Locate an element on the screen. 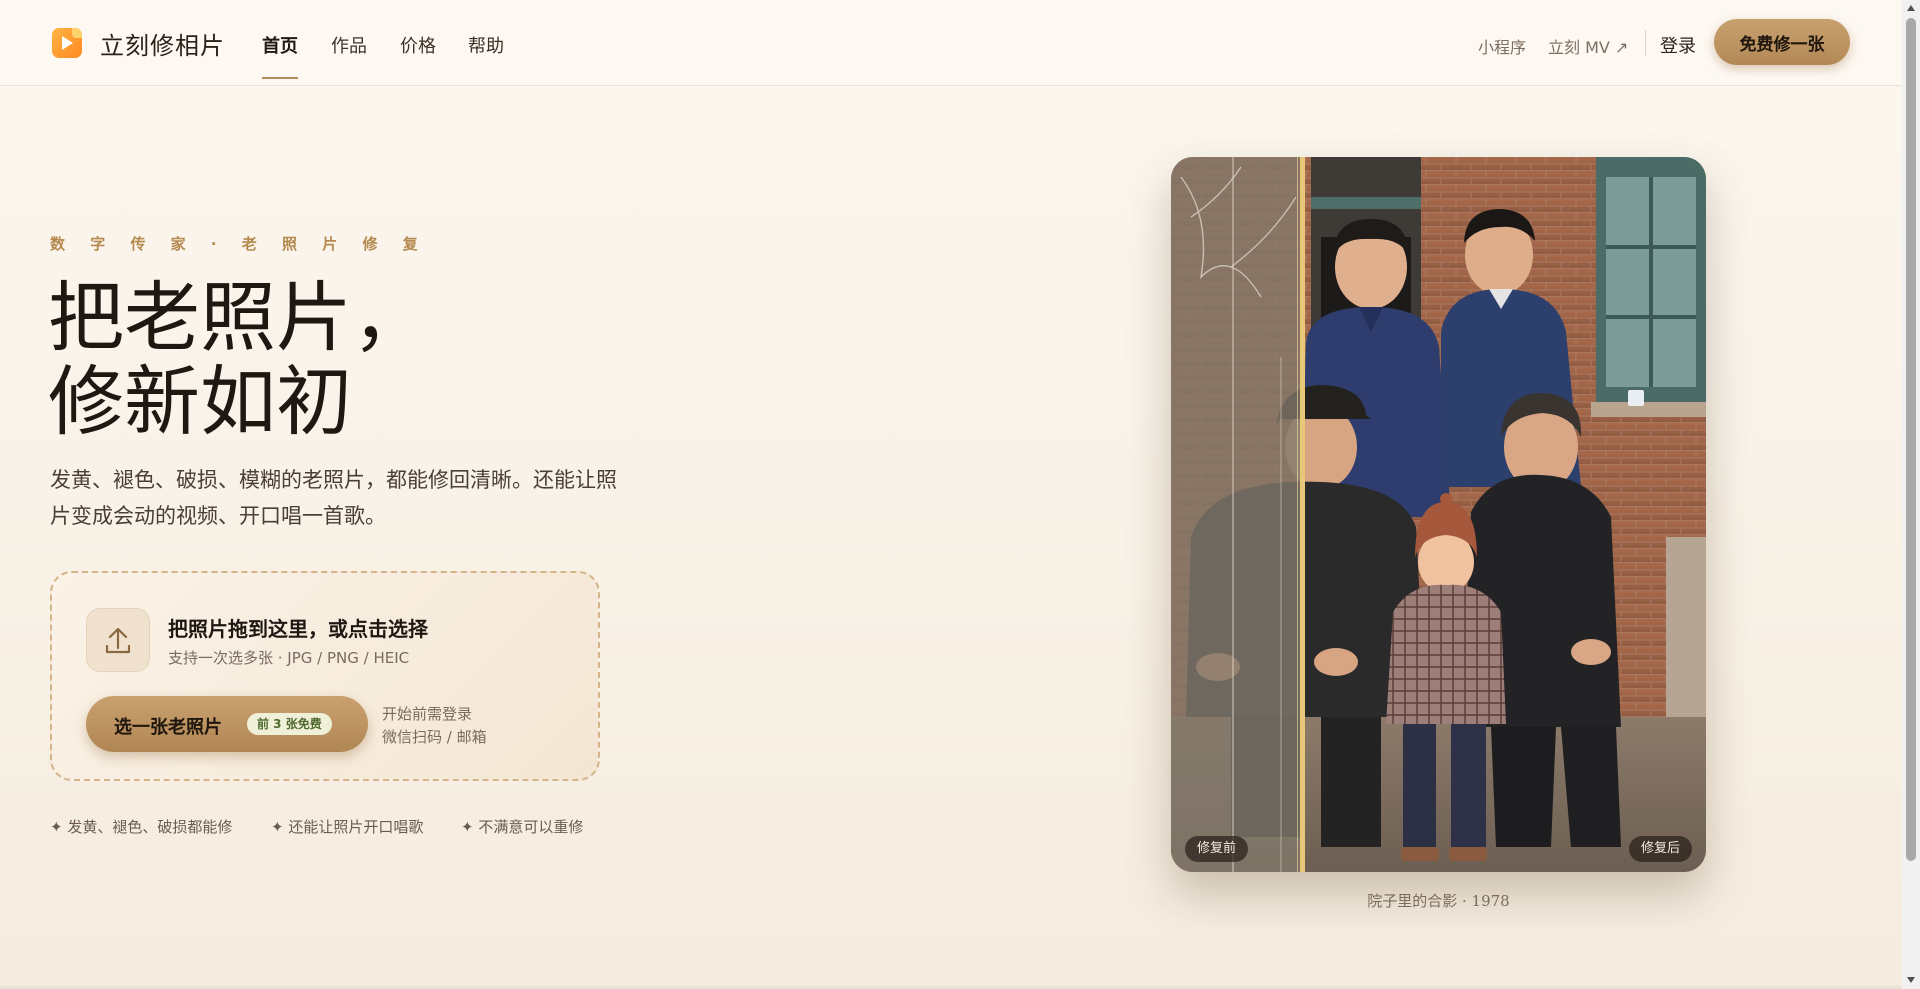  logo-icon is located at coordinates (67, 43).